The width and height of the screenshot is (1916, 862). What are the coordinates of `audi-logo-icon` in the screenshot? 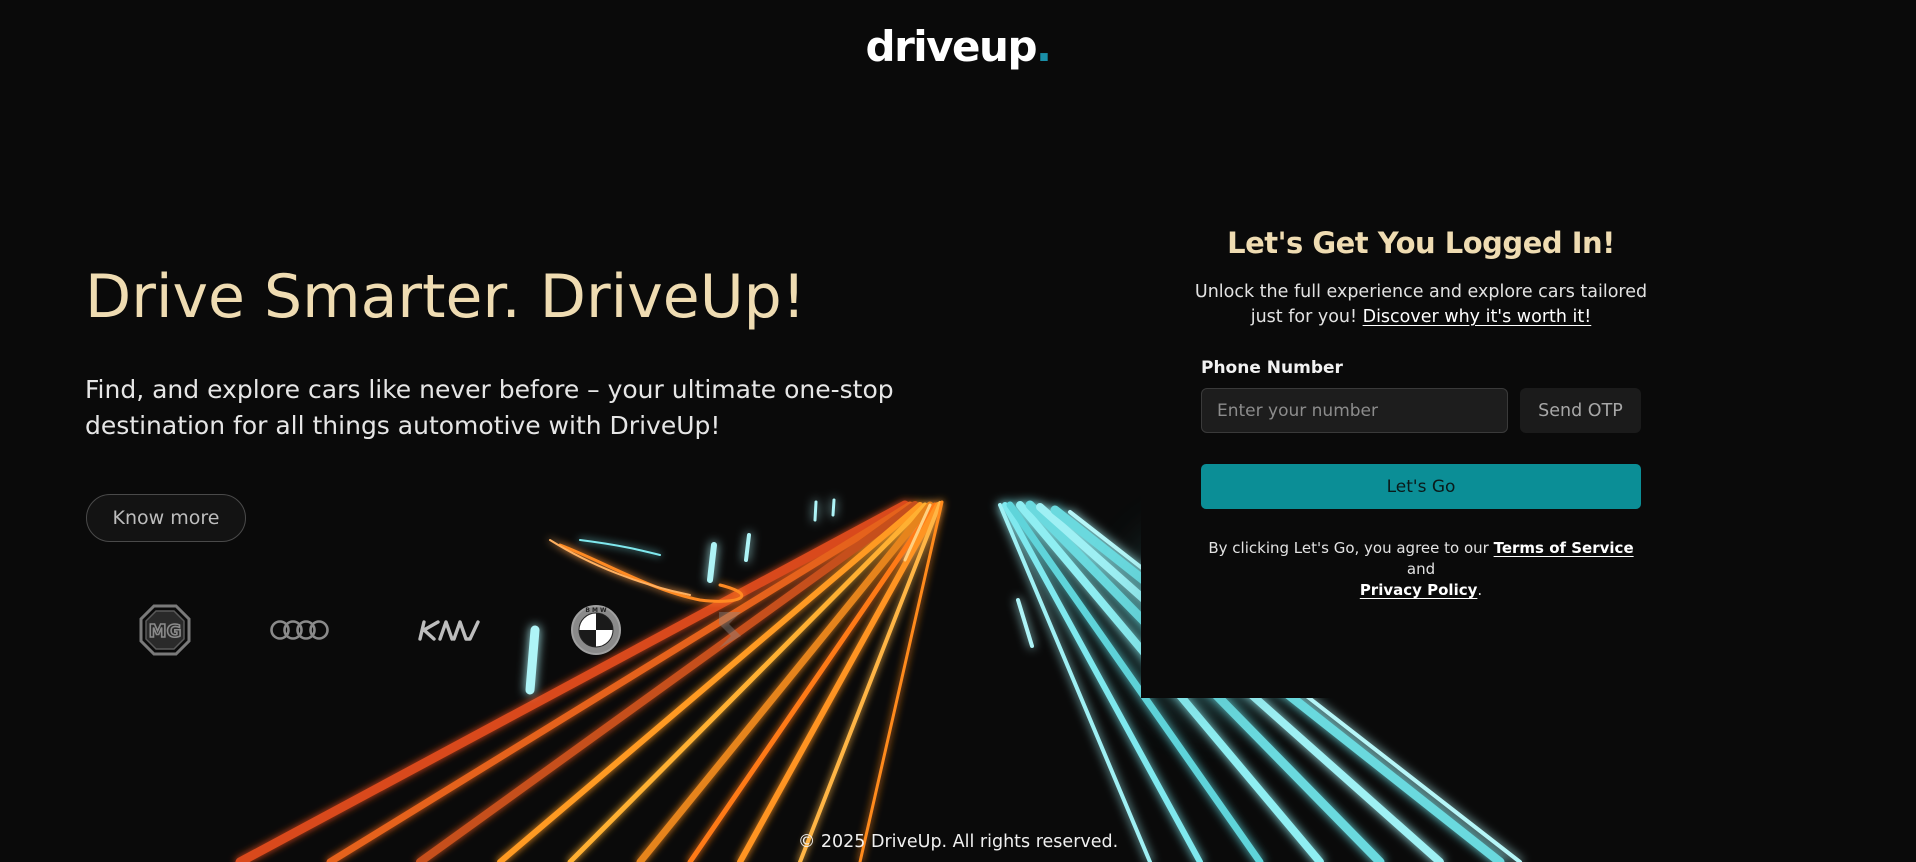 It's located at (300, 630).